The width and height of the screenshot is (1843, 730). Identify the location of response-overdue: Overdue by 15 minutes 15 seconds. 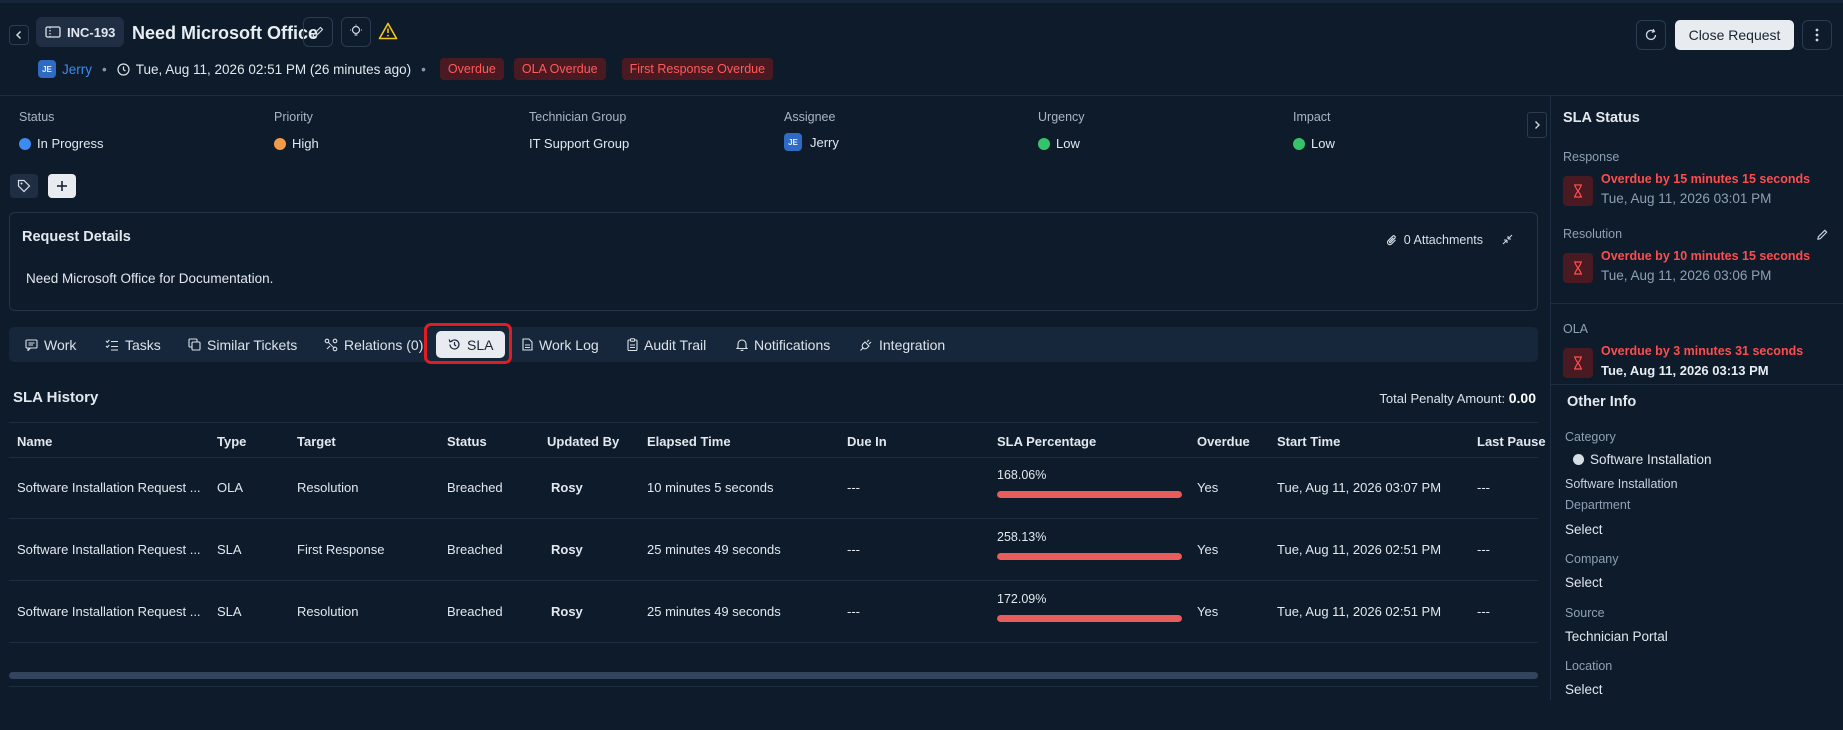
(1706, 179).